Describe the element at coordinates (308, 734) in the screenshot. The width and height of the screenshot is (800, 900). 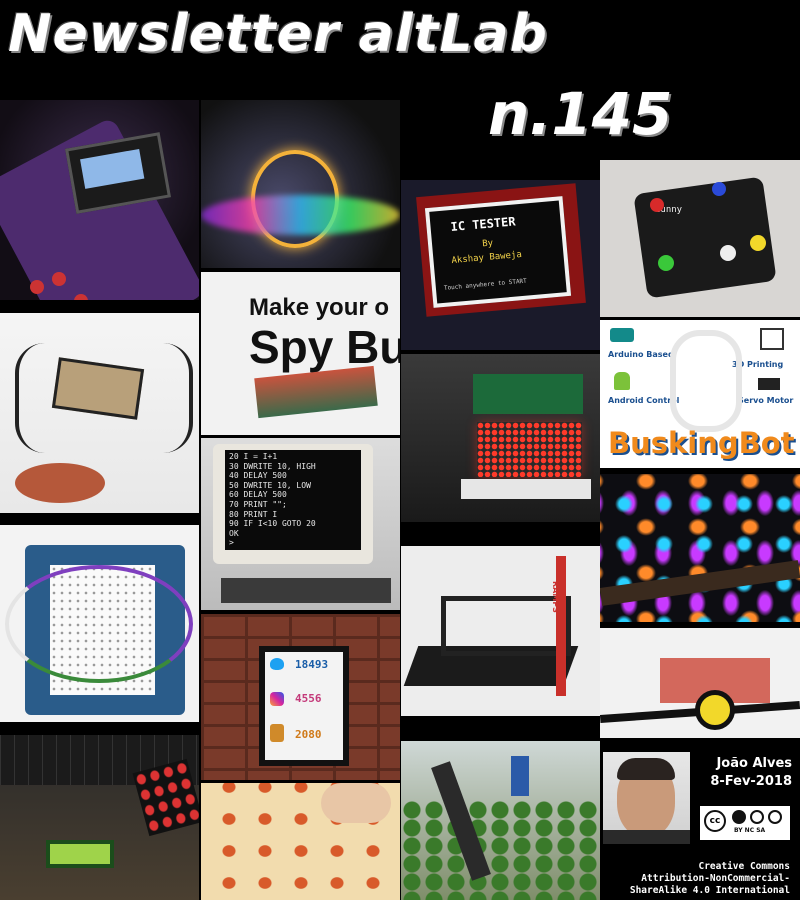
I see `other-count: 2080` at that location.